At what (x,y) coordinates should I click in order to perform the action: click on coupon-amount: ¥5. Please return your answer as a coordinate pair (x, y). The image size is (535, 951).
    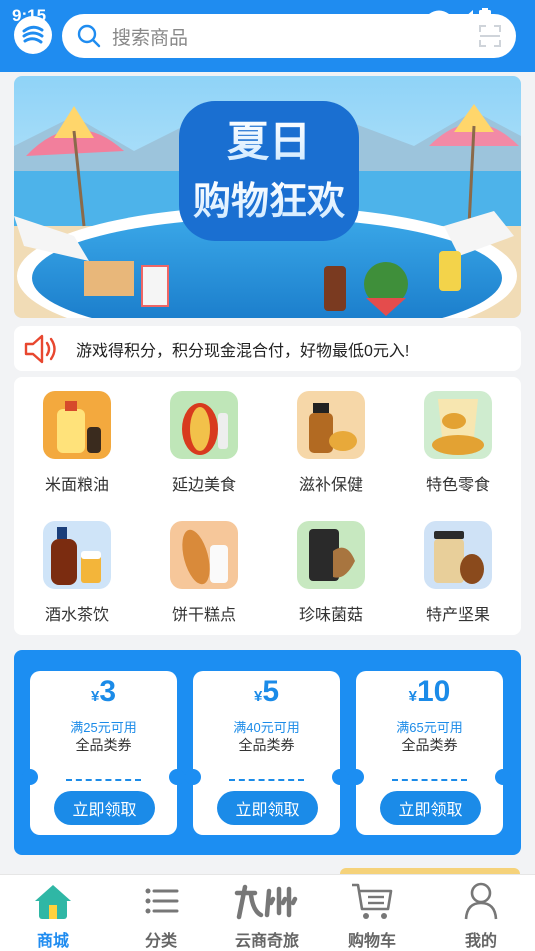
    Looking at the image, I should click on (266, 691).